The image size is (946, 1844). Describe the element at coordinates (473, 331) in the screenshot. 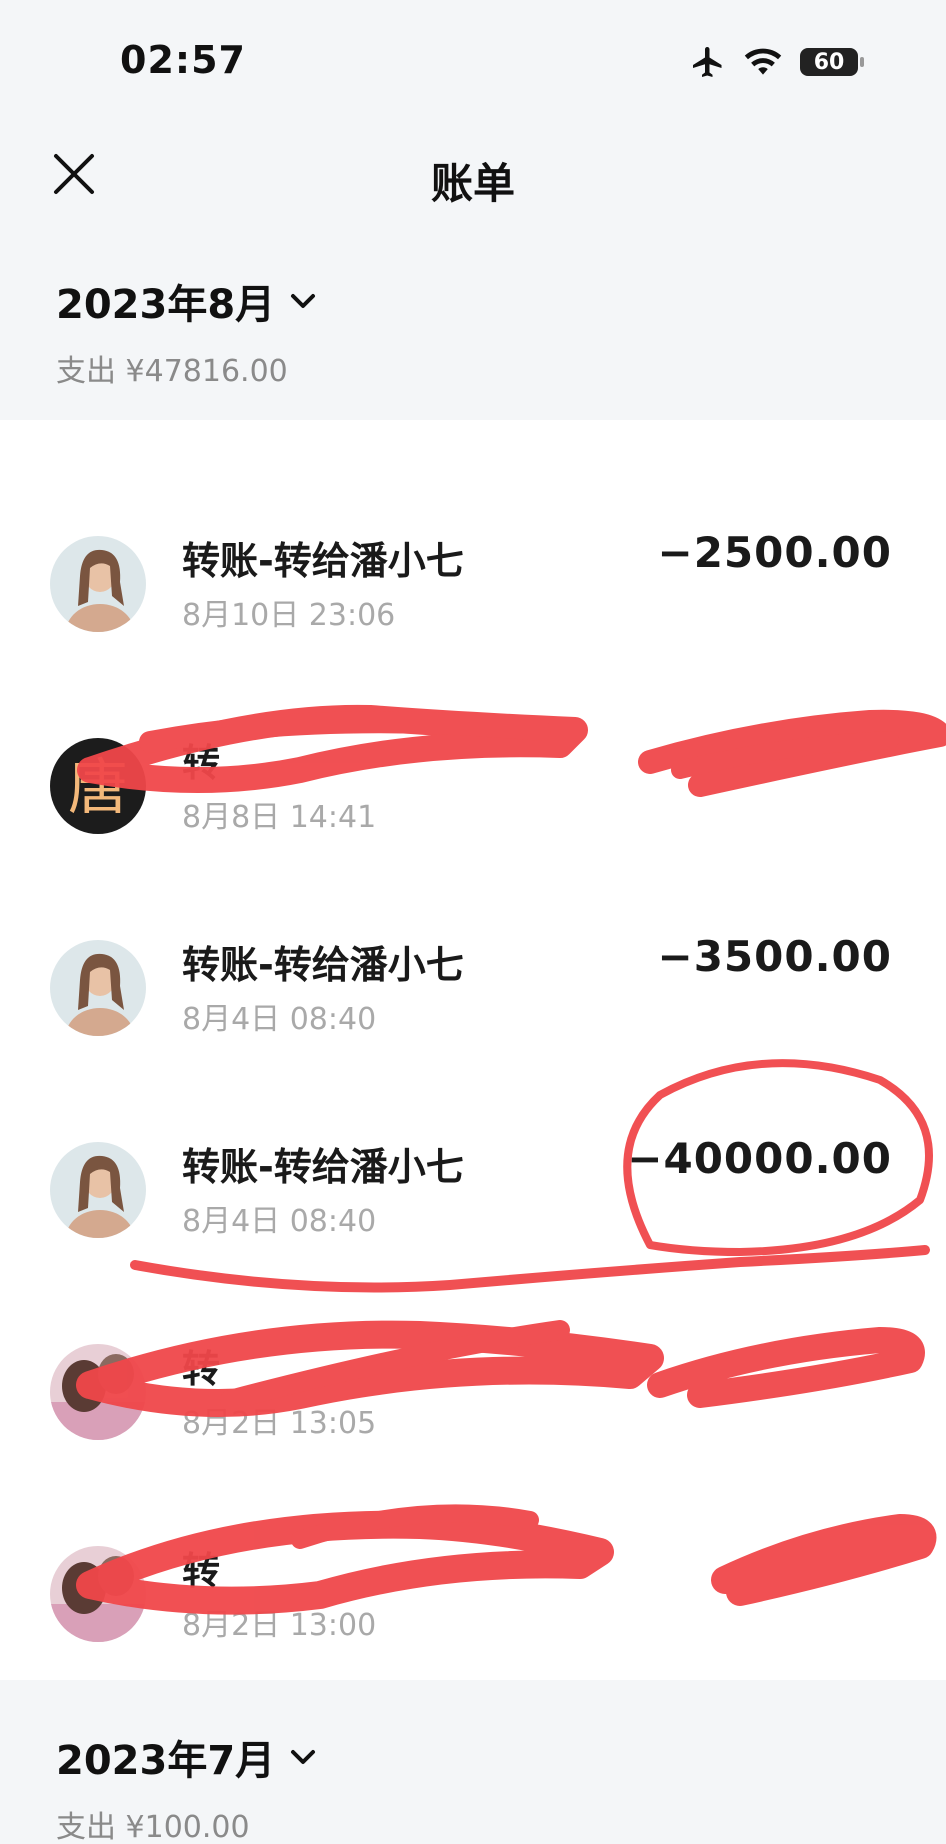

I see `month-header-august: 2023年8月 支出 ¥47816.00` at that location.